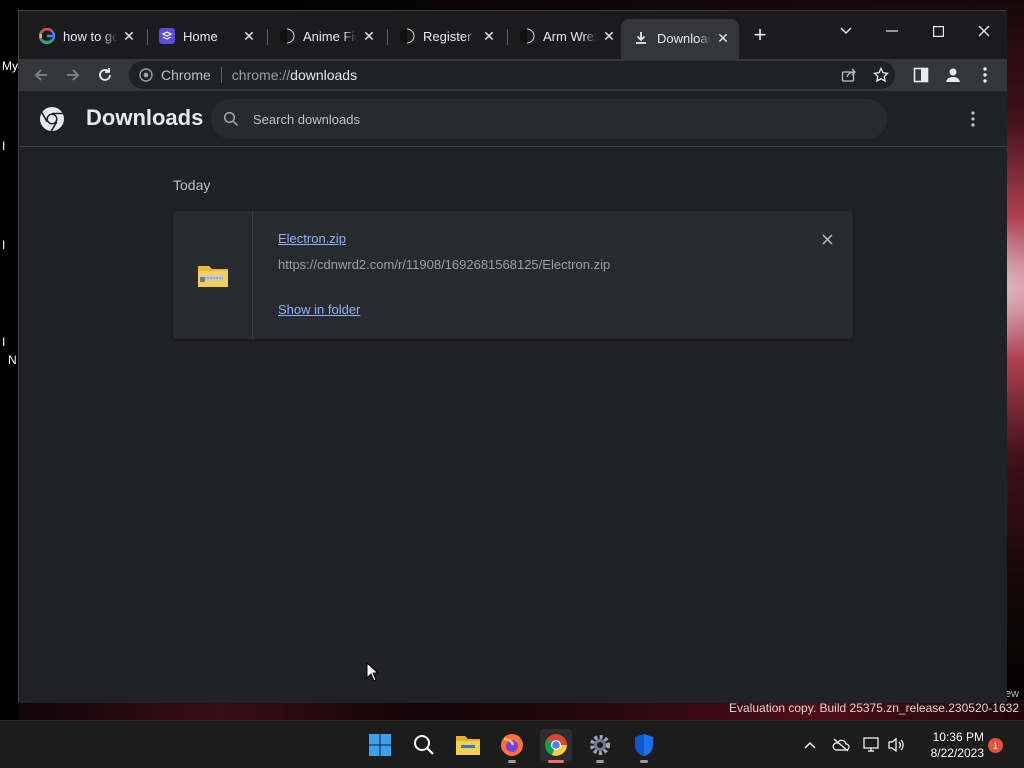  What do you see at coordinates (760, 35) in the screenshot?
I see `new-tab-button: +` at bounding box center [760, 35].